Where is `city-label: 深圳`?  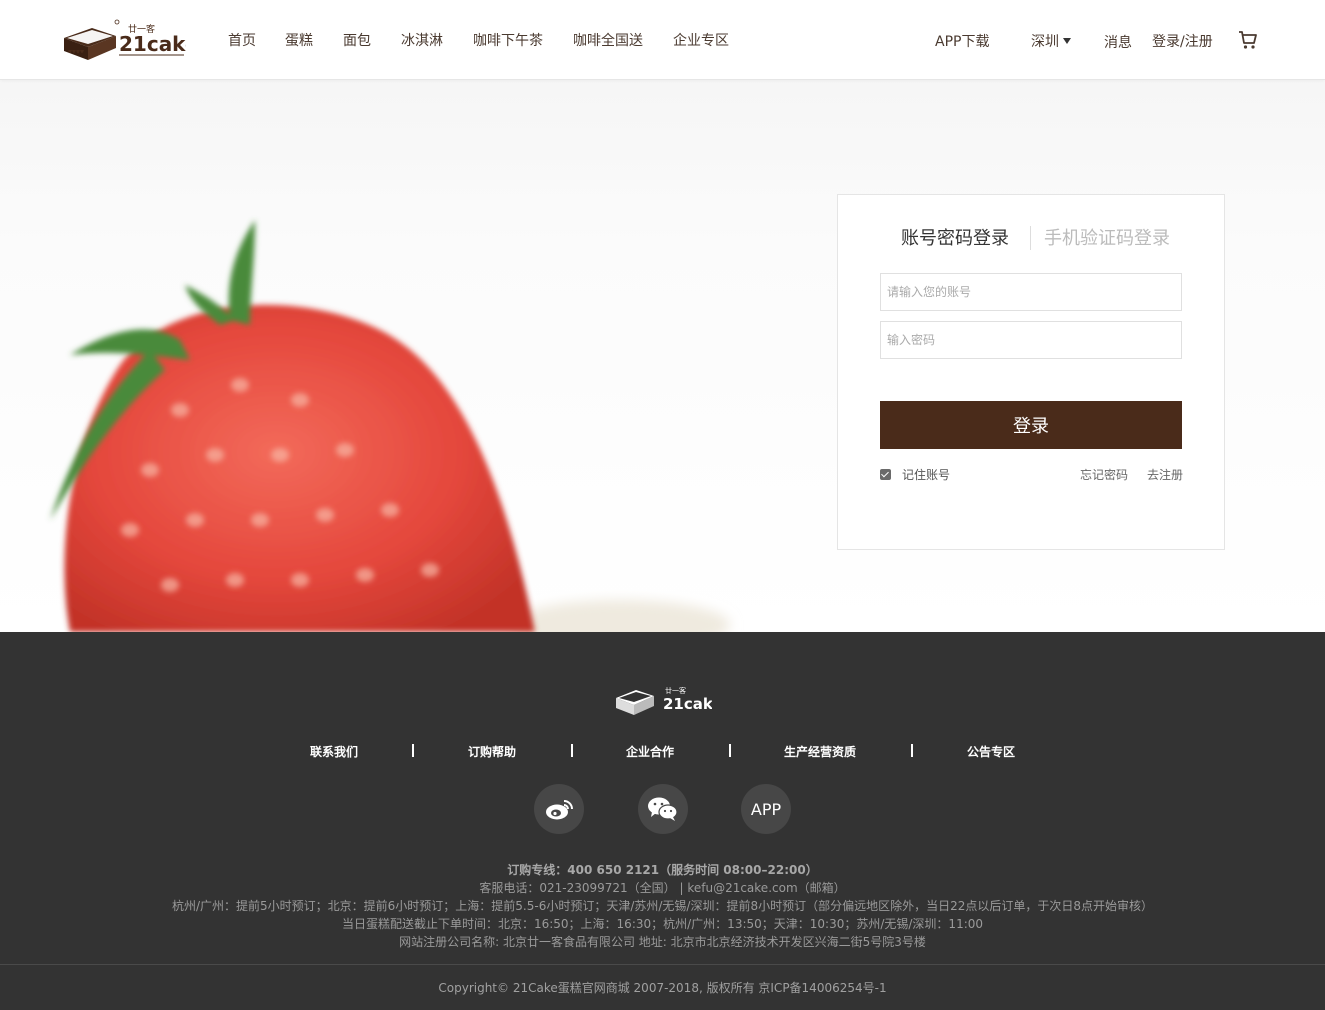 city-label: 深圳 is located at coordinates (1045, 42).